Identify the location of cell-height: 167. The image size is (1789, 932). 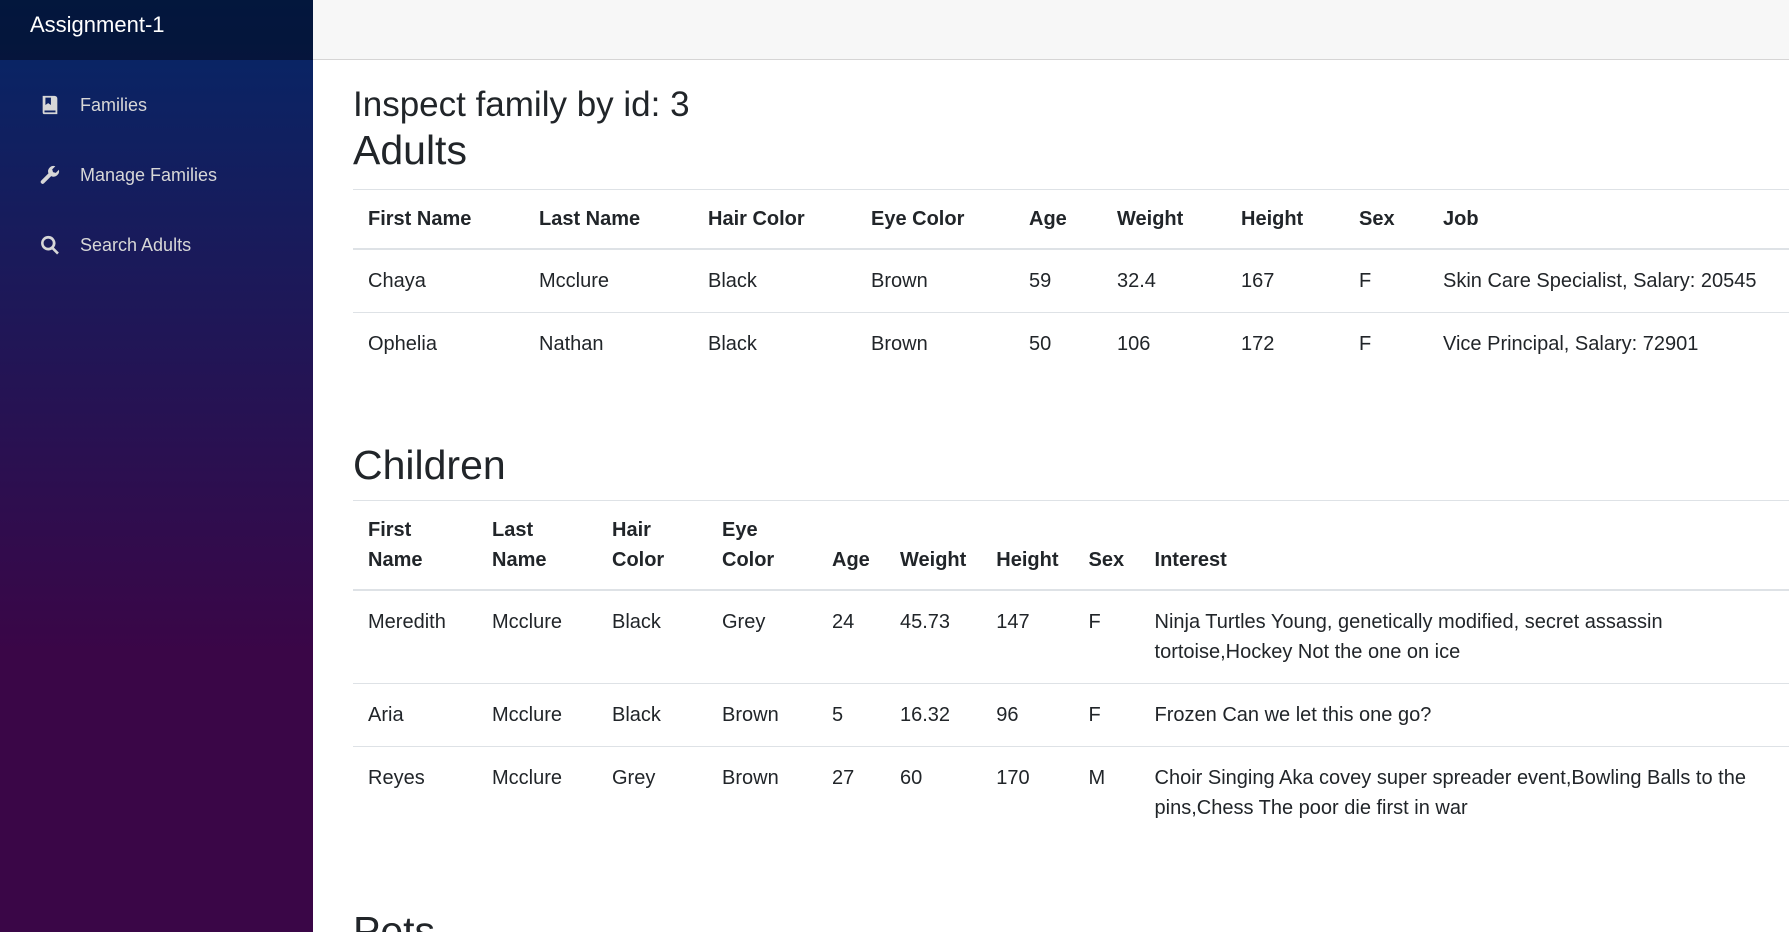
(1285, 280).